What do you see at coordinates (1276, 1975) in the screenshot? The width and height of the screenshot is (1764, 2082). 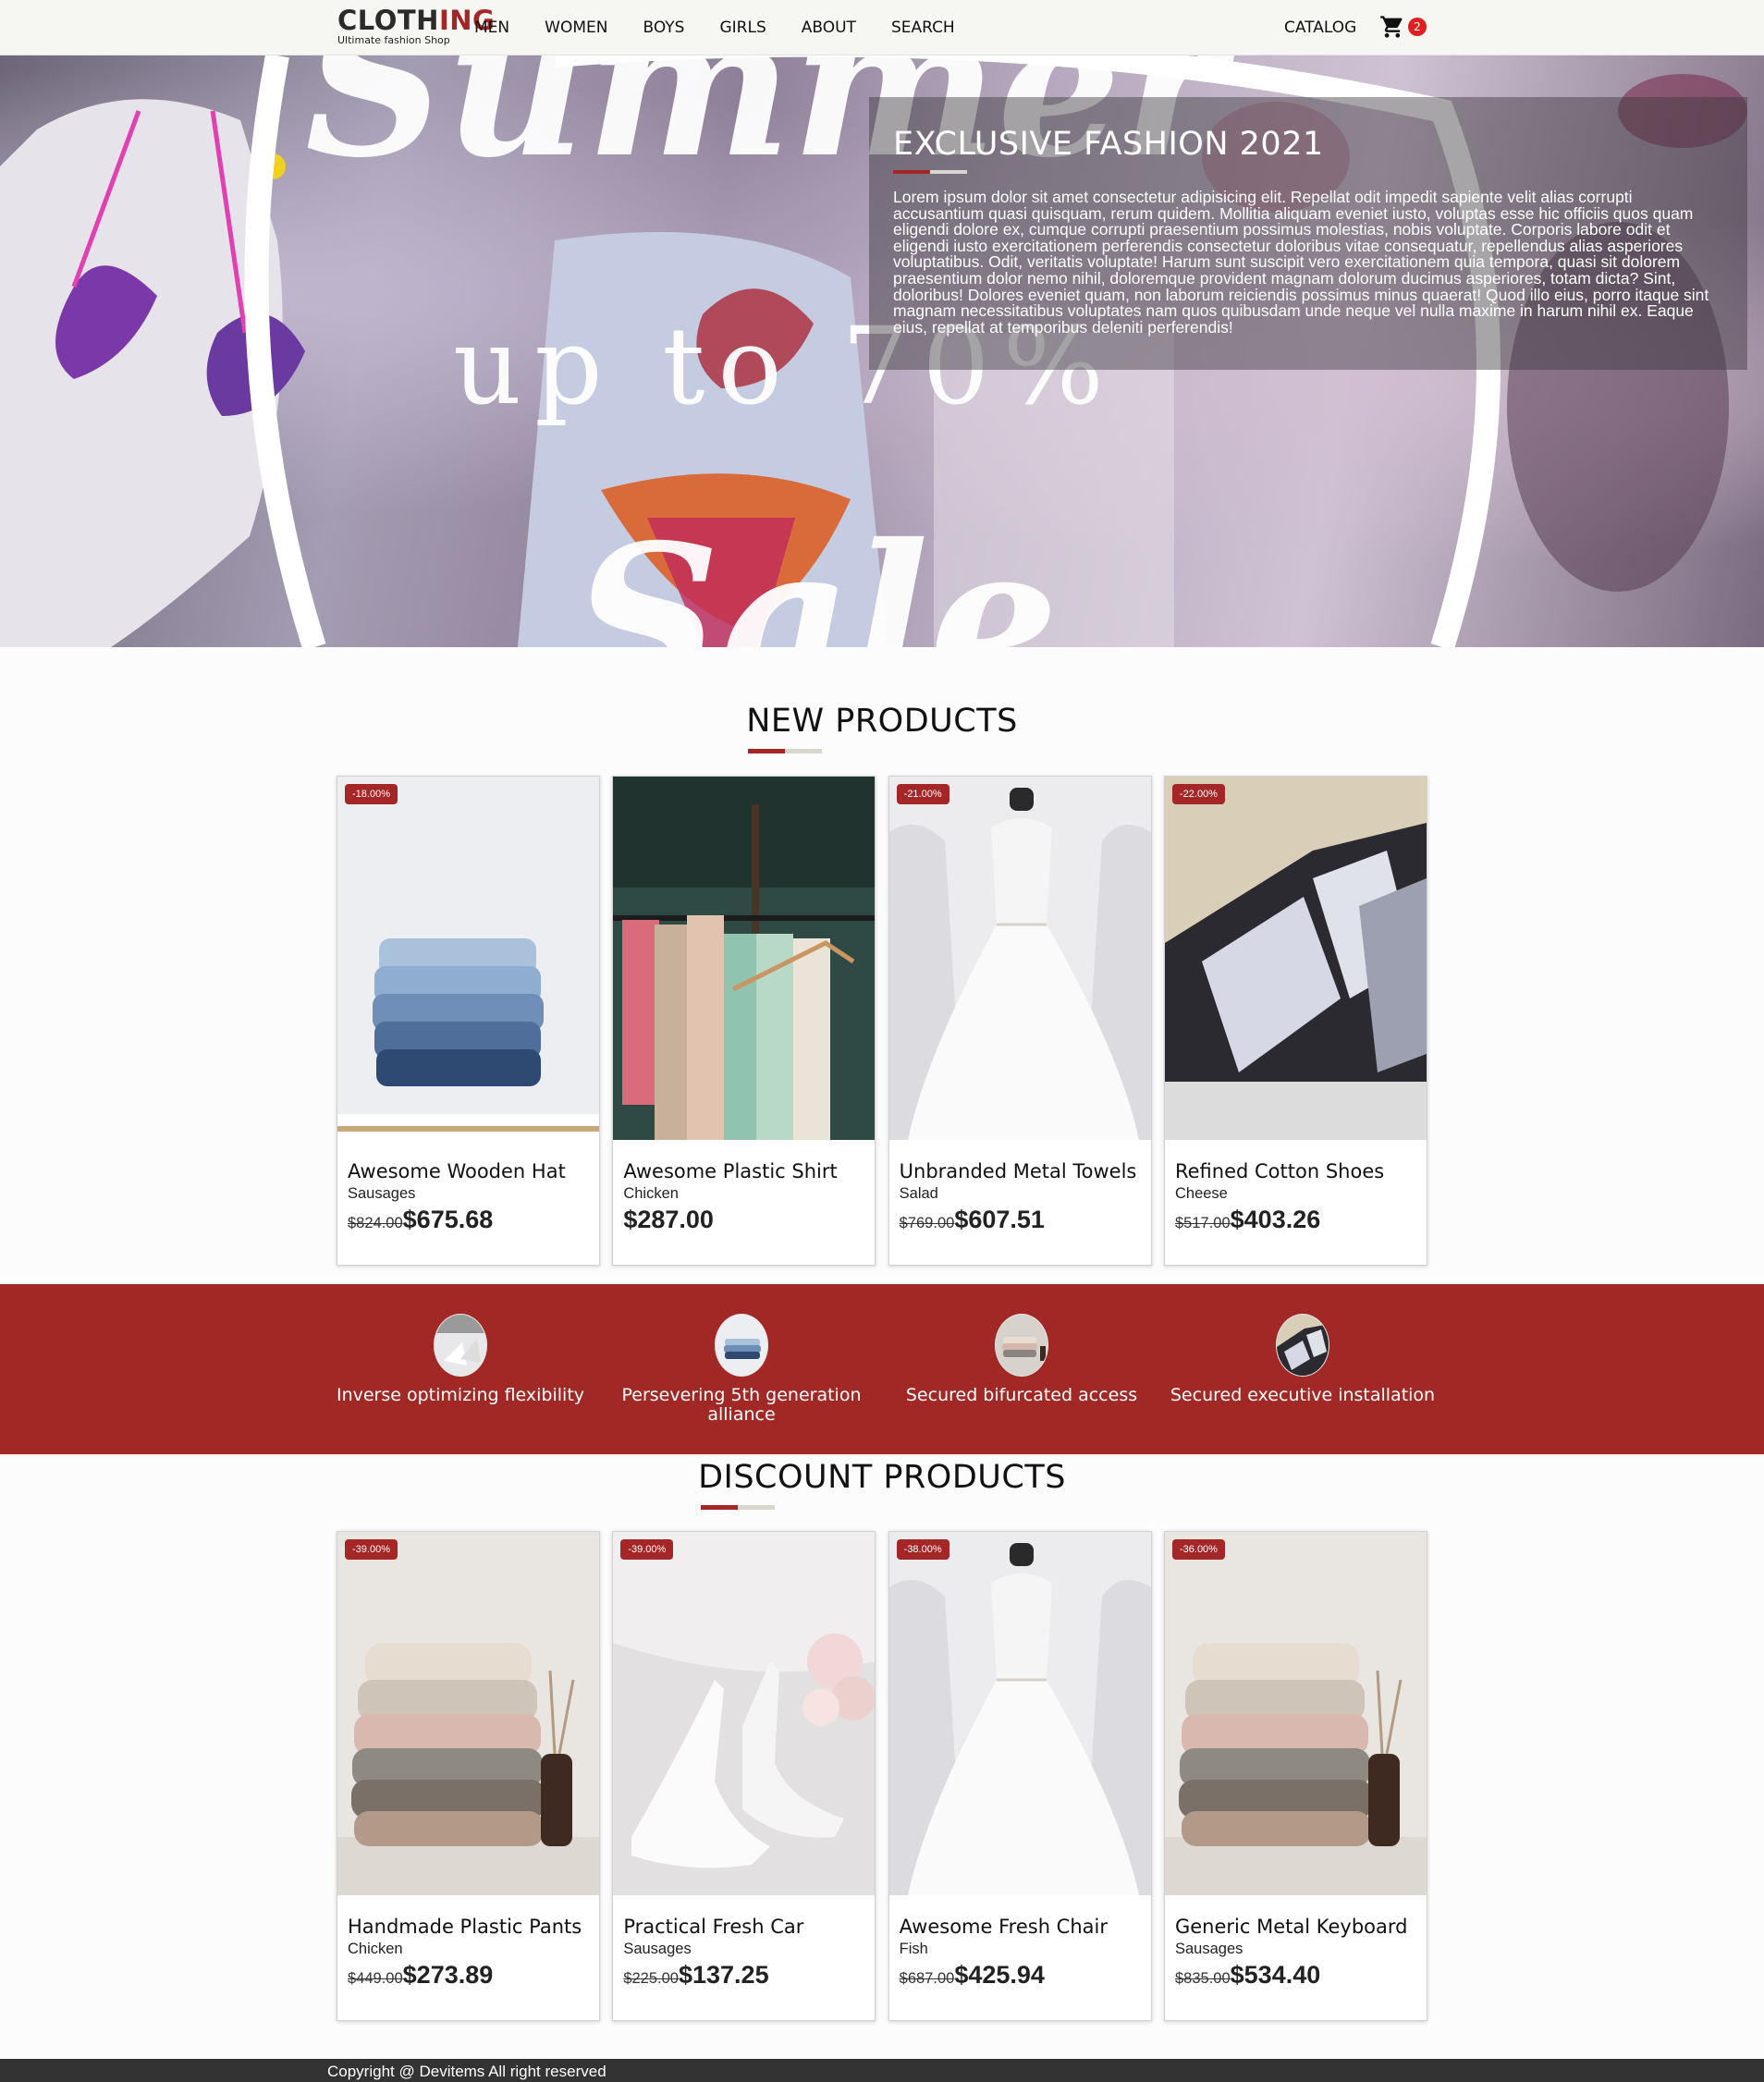 I see `current-price: $534.40` at bounding box center [1276, 1975].